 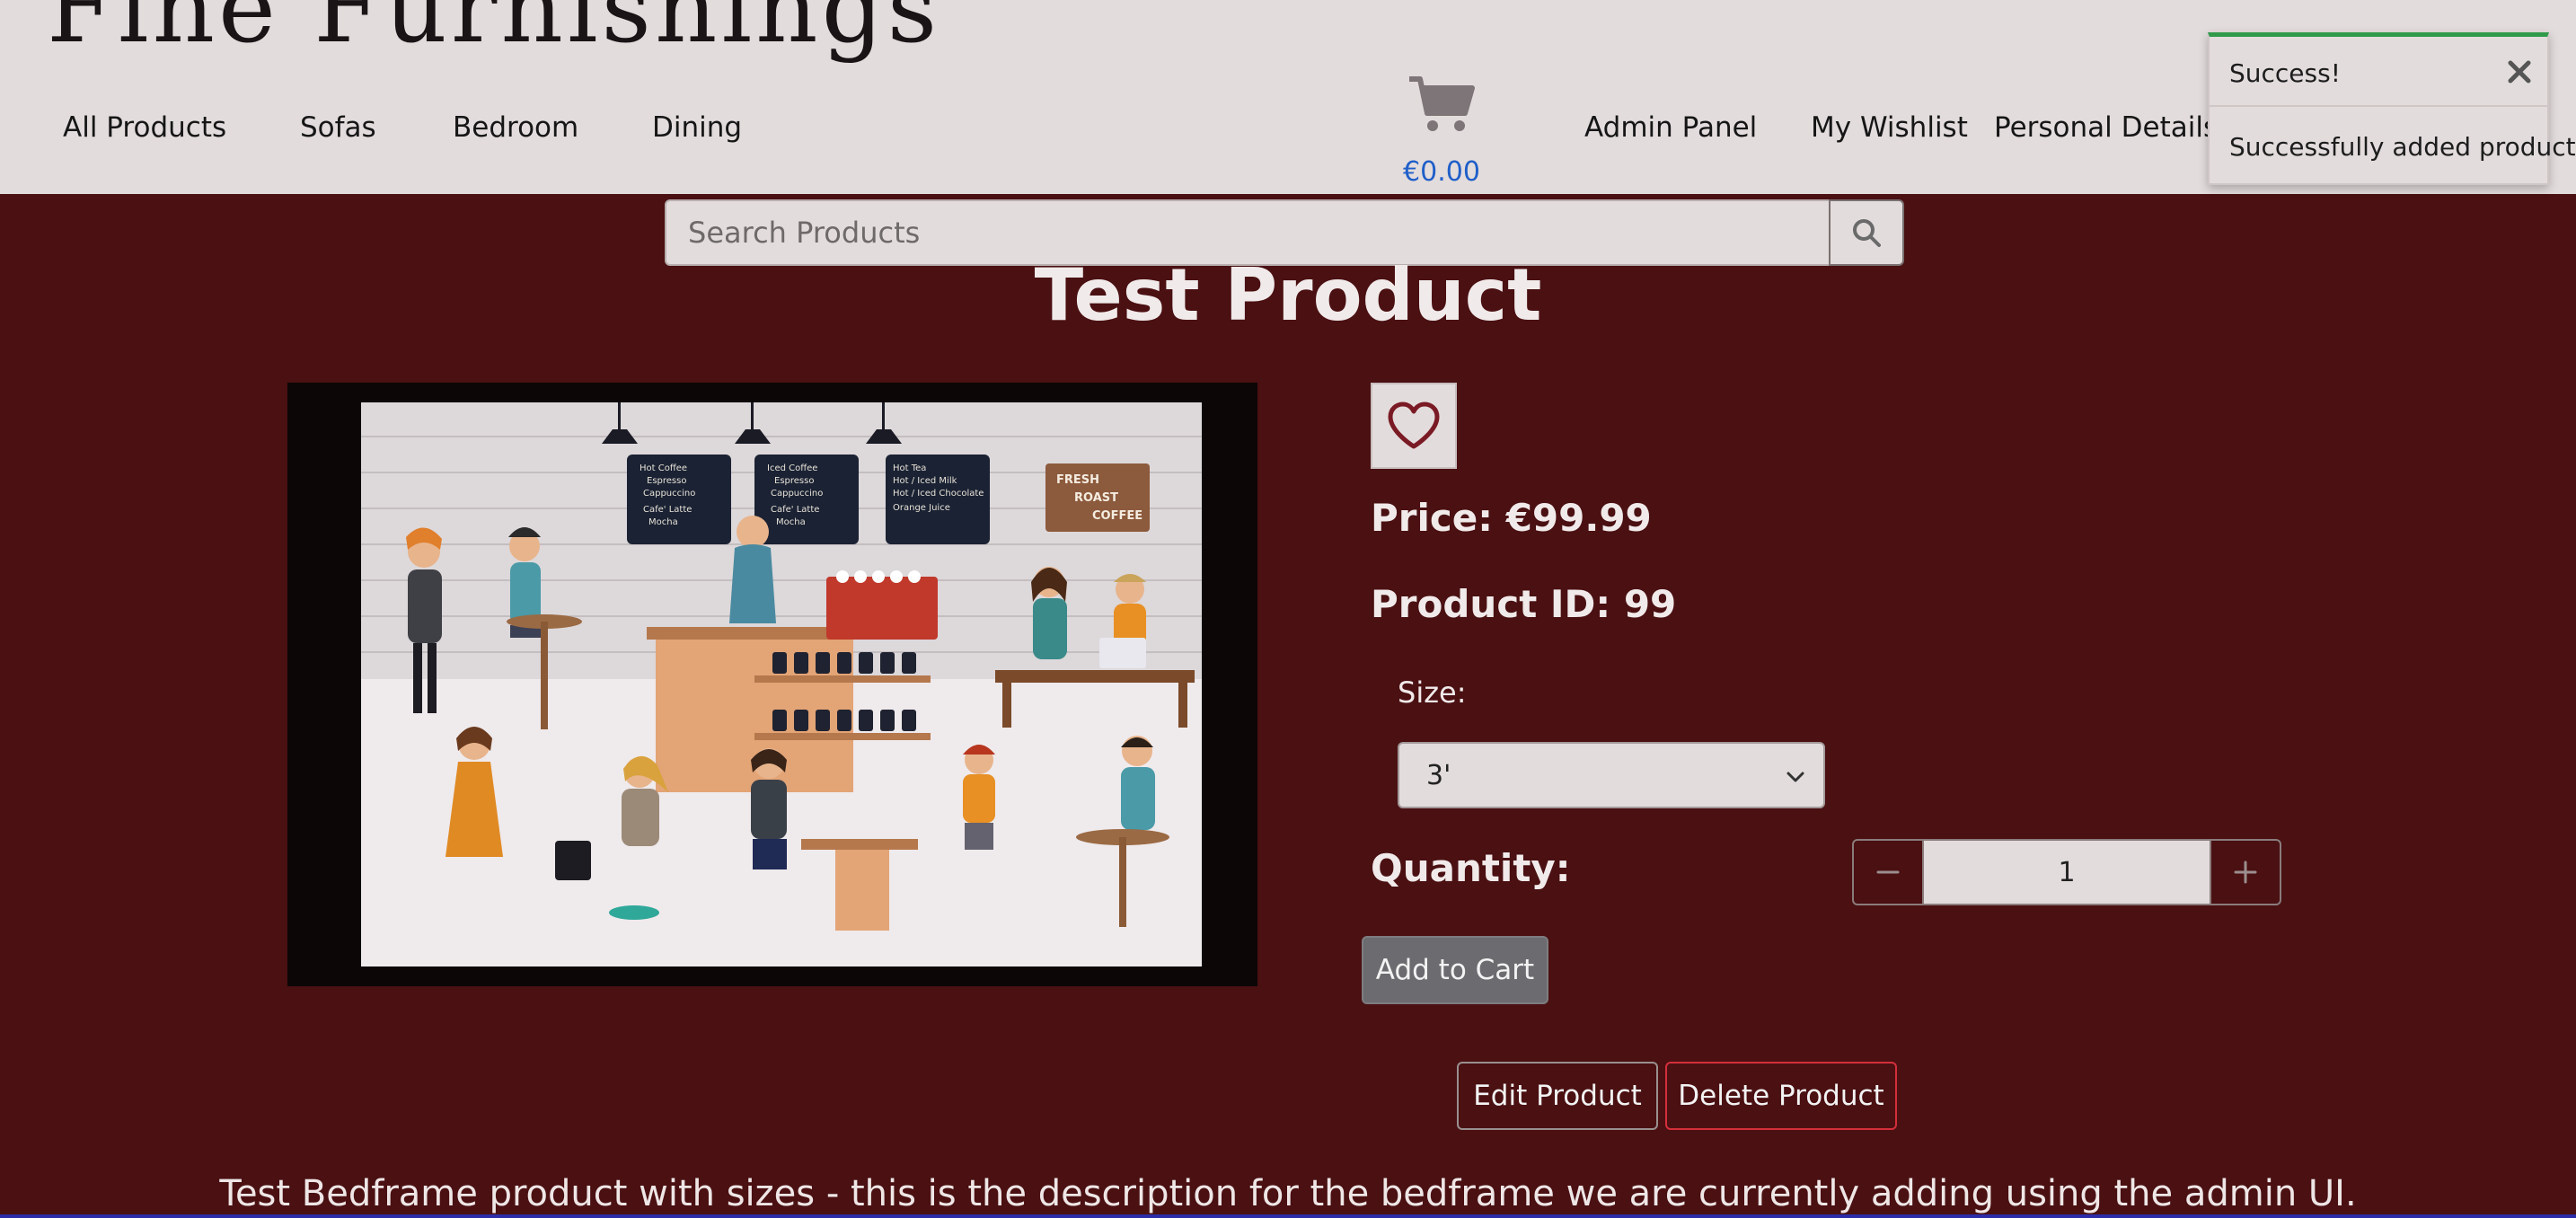 What do you see at coordinates (1524, 604) in the screenshot?
I see `product-id: Product ID: 99` at bounding box center [1524, 604].